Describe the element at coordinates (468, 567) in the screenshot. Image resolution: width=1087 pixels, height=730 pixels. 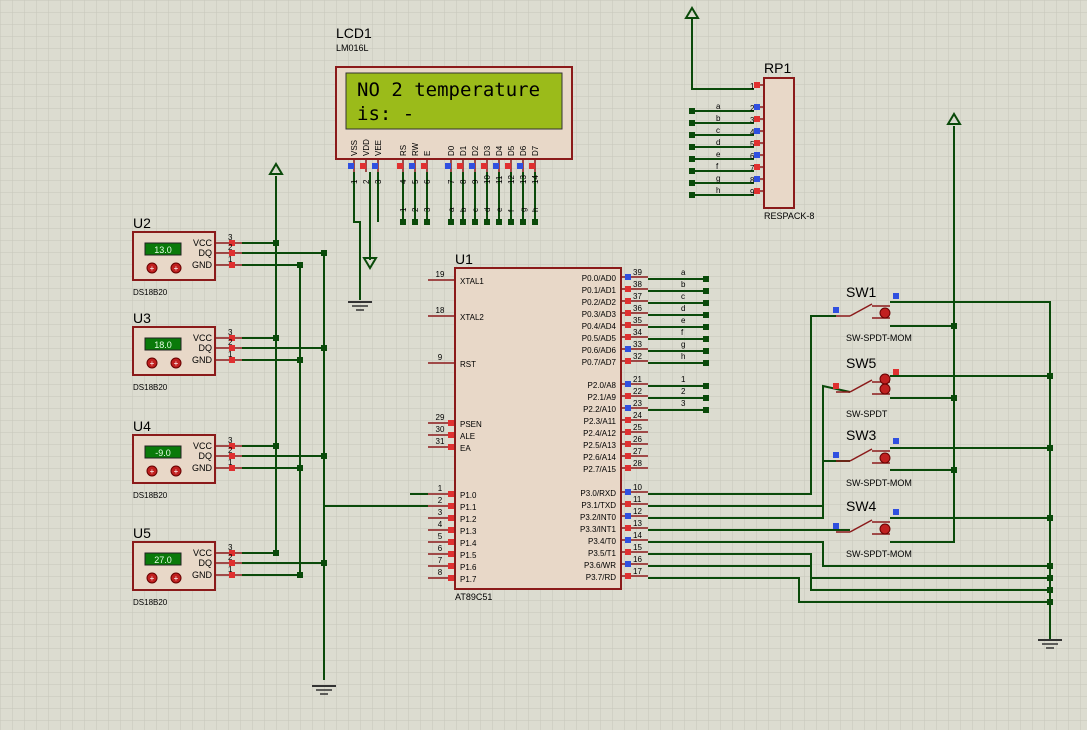
I see `mcu-left-pin-name: P1.6` at that location.